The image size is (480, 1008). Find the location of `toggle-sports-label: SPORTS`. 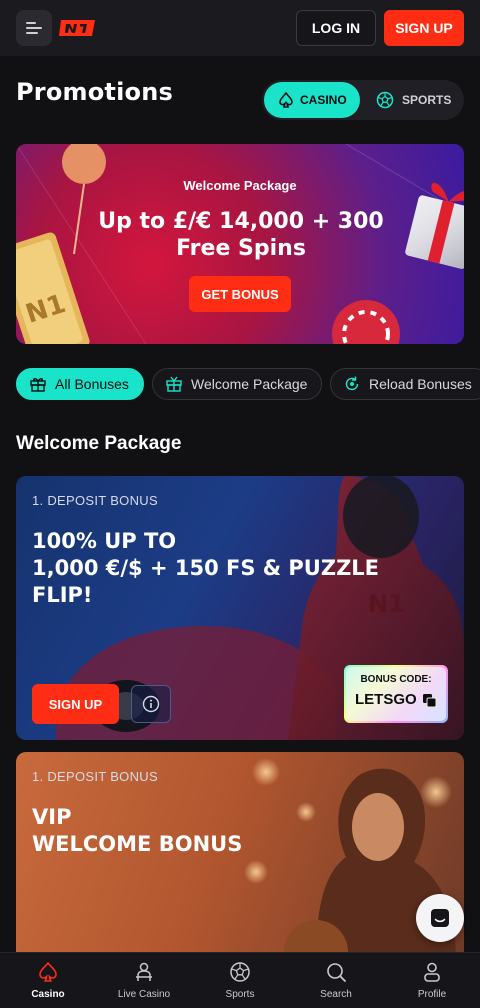

toggle-sports-label: SPORTS is located at coordinates (427, 100).